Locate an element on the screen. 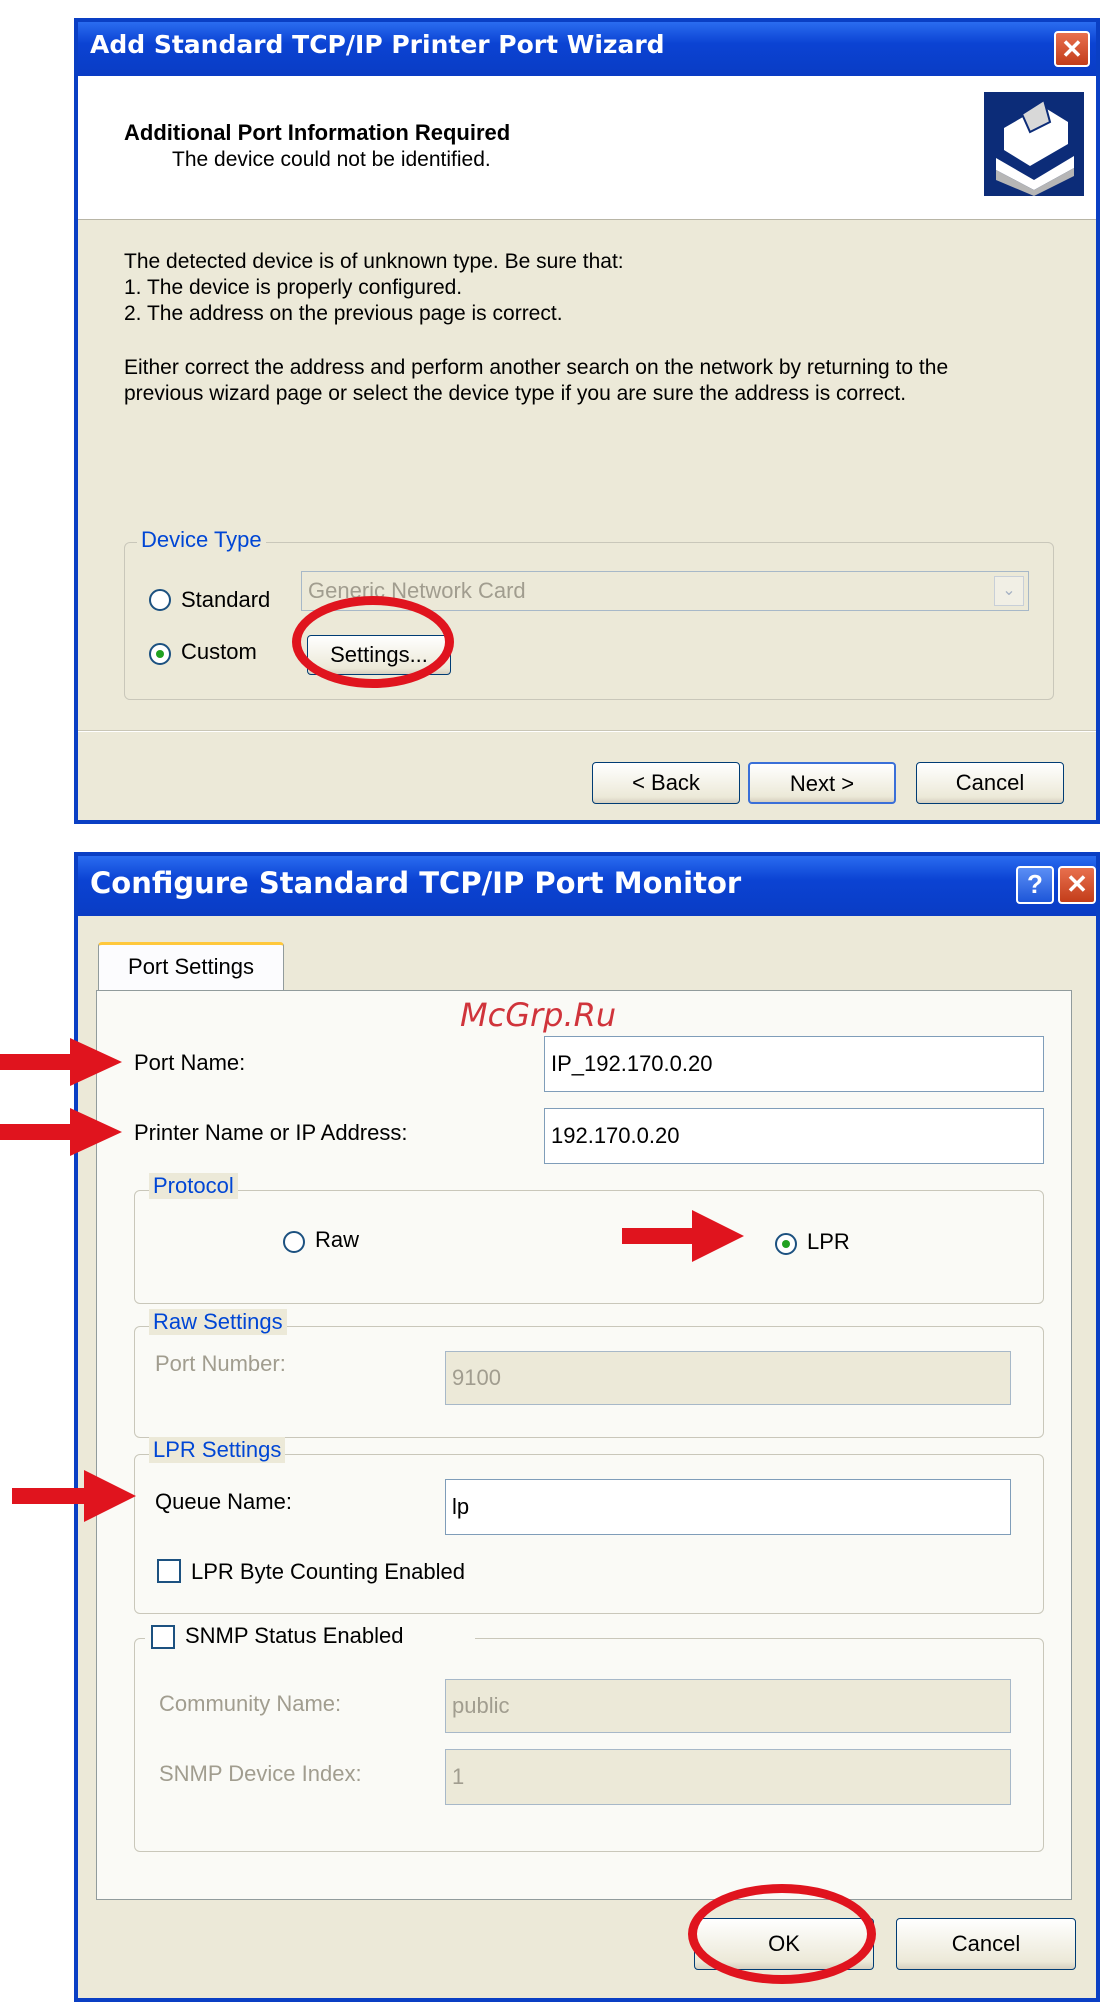  raw-settings-legend: Raw Settings is located at coordinates (218, 1322).